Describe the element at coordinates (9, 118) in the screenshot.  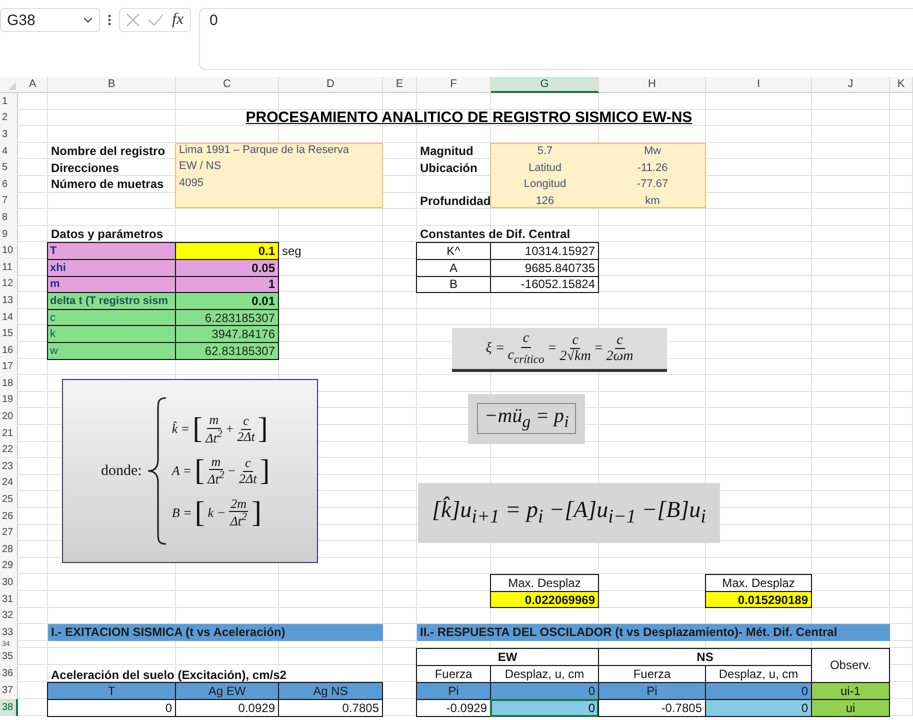
I see `row-header: 2` at that location.